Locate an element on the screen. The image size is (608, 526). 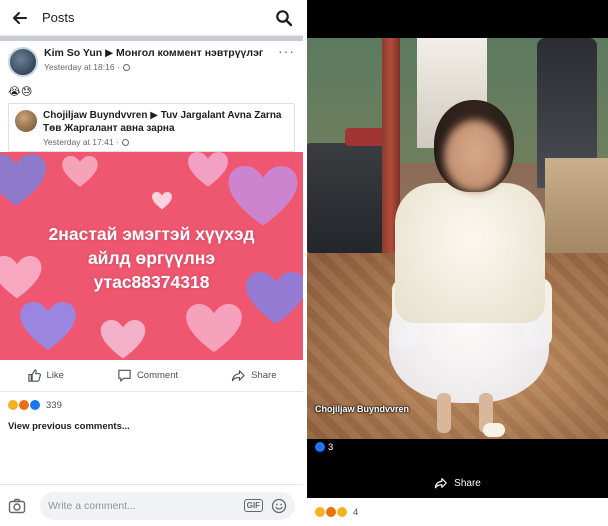
reaction-count: 4 is located at coordinates (356, 512).